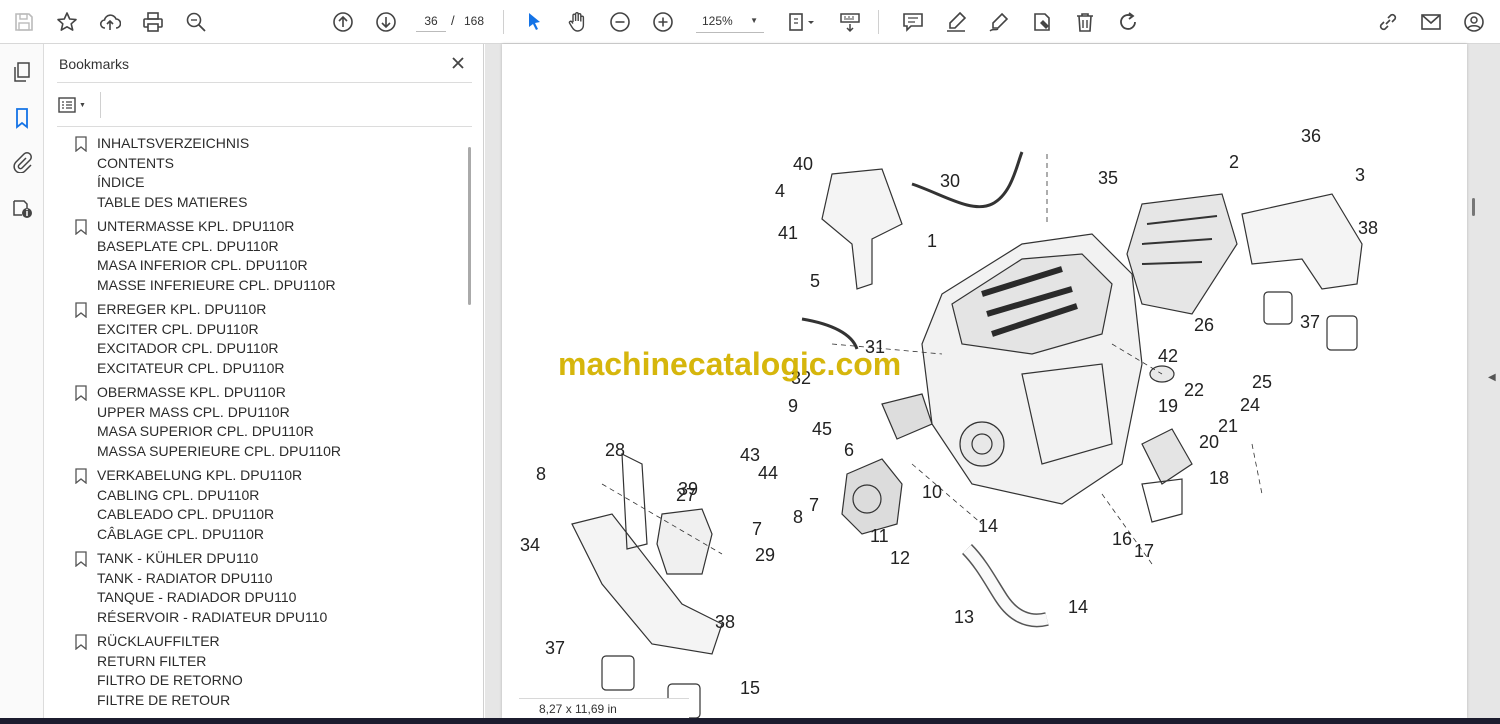 The width and height of the screenshot is (1500, 724). I want to click on zoom-search-icon, so click(196, 22).